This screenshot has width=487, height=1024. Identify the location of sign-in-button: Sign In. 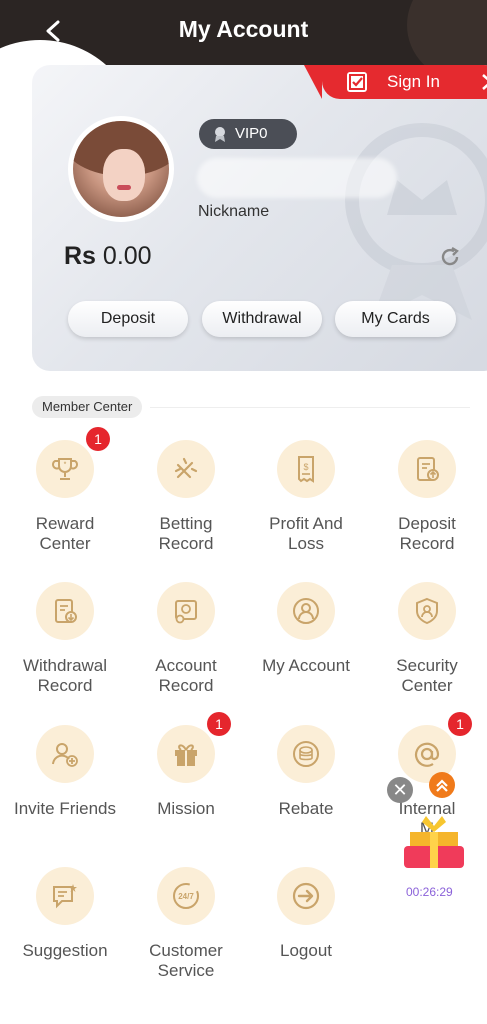
(395, 82).